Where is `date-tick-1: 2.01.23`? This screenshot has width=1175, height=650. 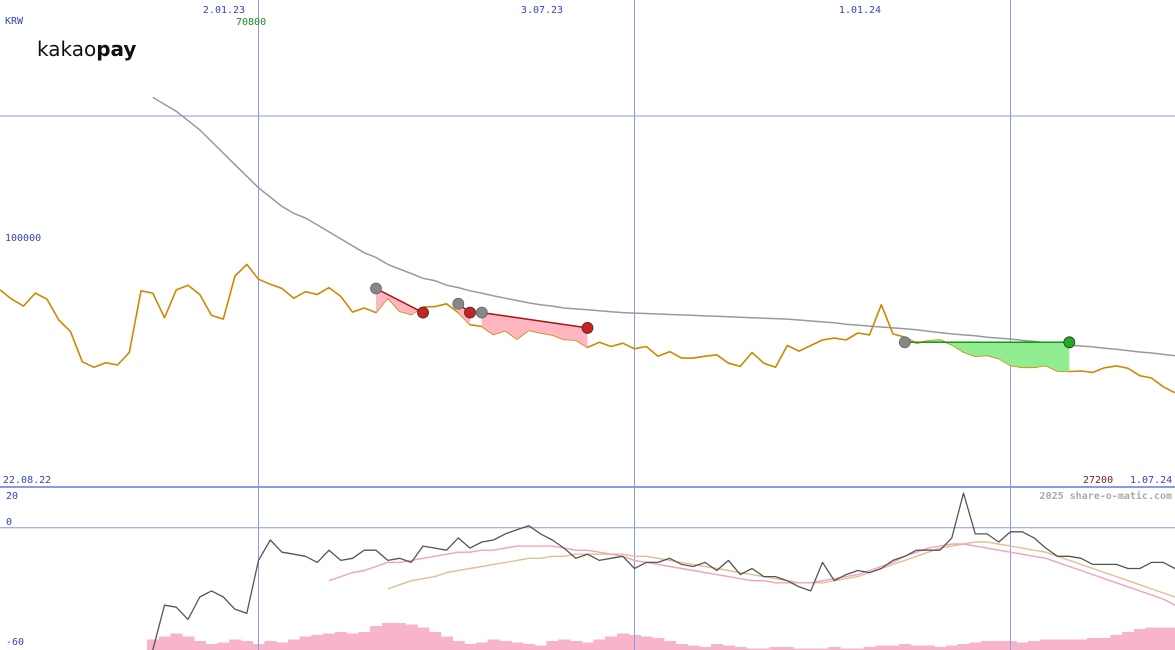 date-tick-1: 2.01.23 is located at coordinates (224, 10).